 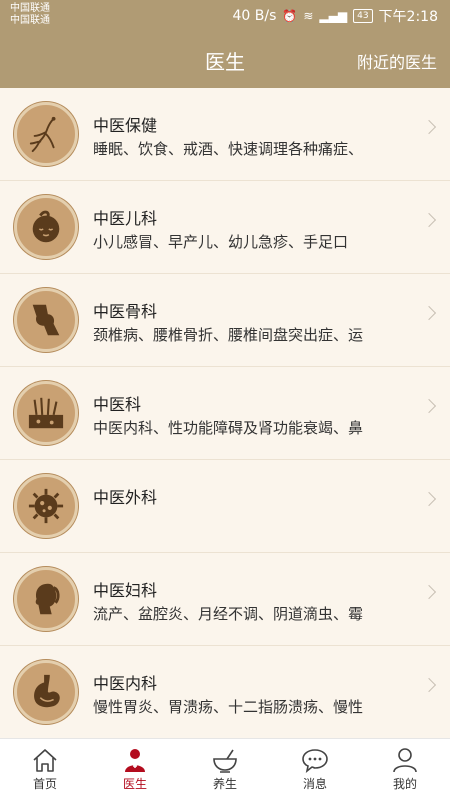 I want to click on department-desc: 睡眠、饮食、戒酒、快速调理各种痛症、, so click(x=228, y=149).